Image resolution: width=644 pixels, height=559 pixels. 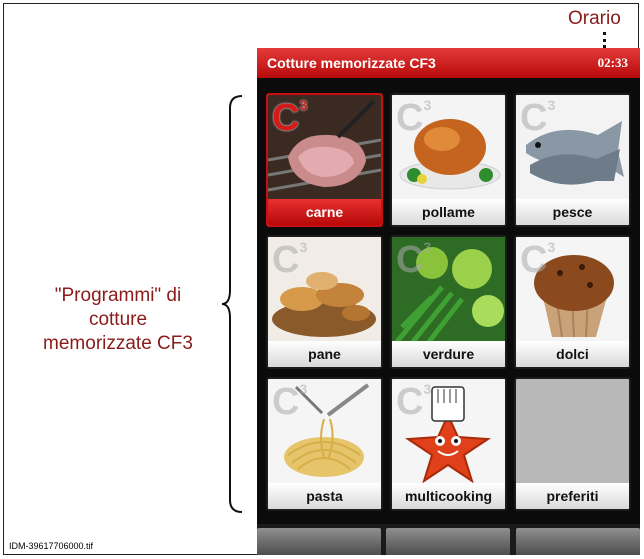 I want to click on softkey-right, so click(x=578, y=541).